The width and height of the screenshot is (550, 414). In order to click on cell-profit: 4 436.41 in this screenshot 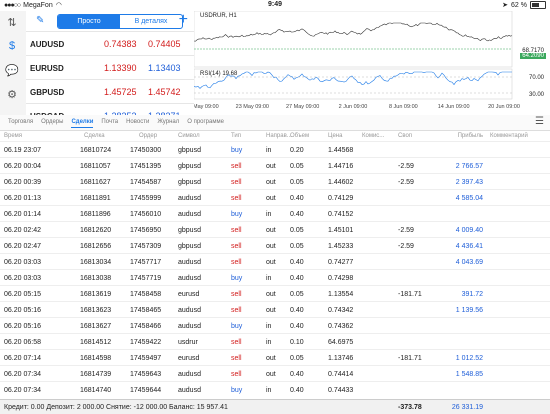, I will do `click(469, 246)`.